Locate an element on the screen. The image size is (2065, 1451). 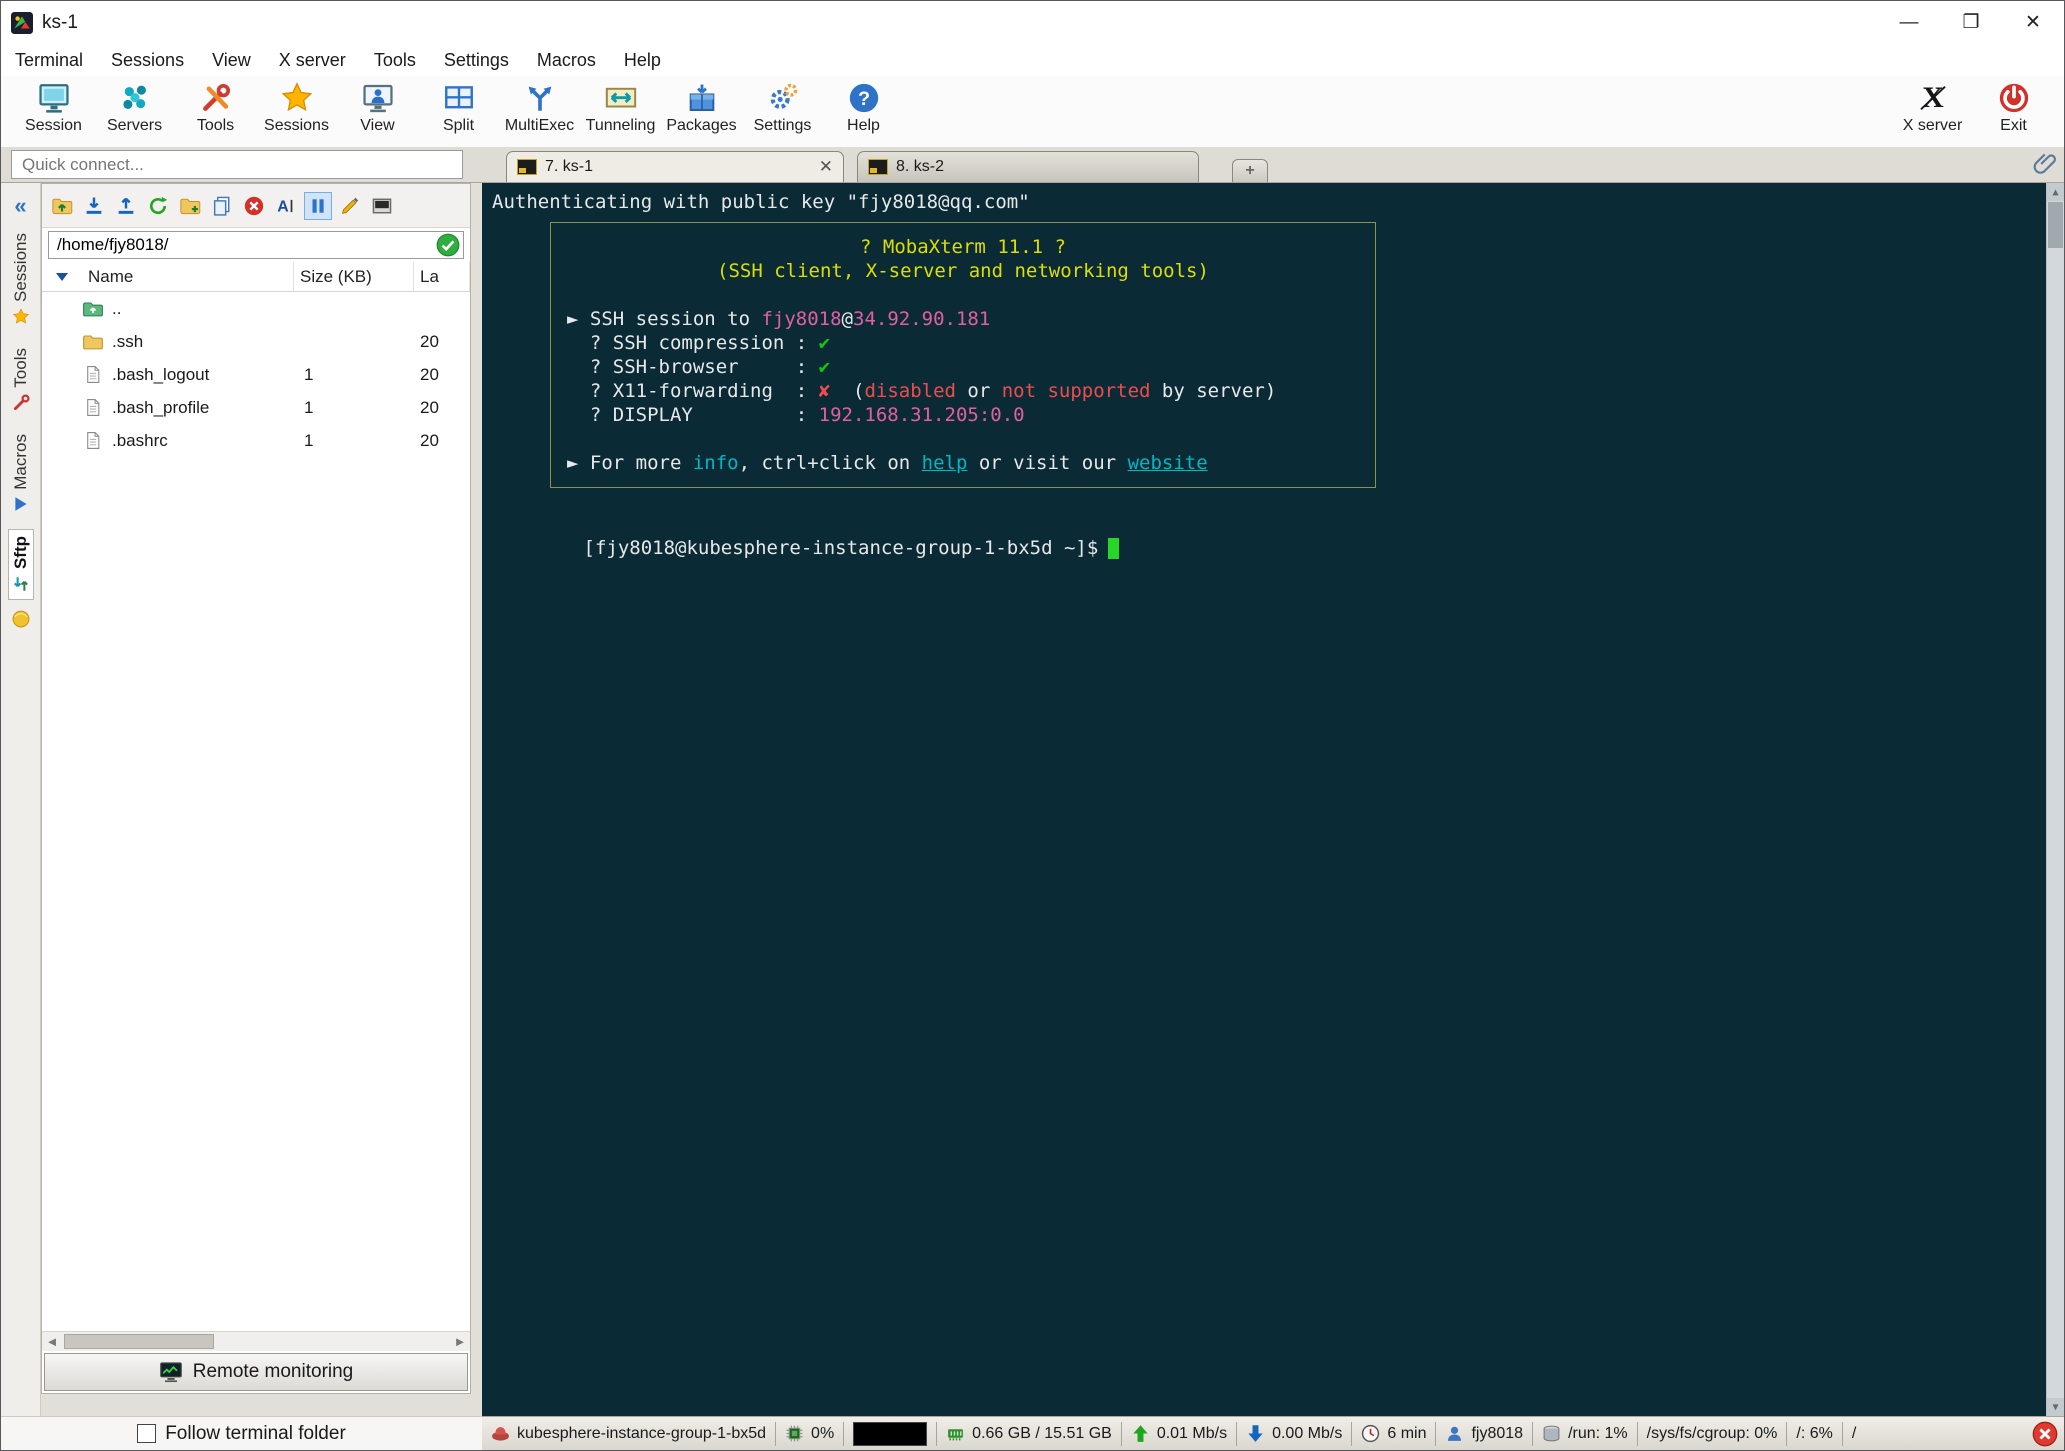
menu-terminal: Terminal is located at coordinates (49, 60).